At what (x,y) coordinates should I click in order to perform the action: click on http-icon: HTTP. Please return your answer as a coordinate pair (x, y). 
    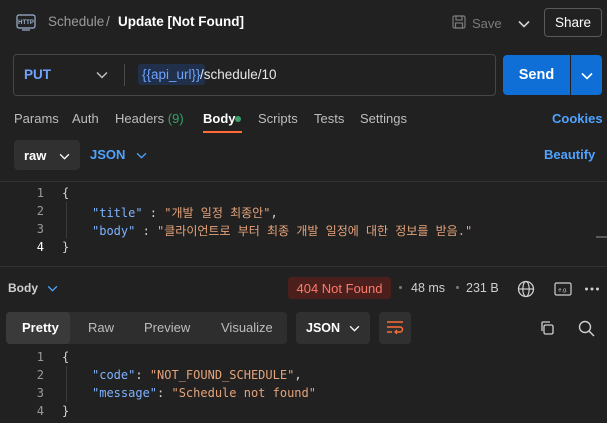
    Looking at the image, I should click on (26, 22).